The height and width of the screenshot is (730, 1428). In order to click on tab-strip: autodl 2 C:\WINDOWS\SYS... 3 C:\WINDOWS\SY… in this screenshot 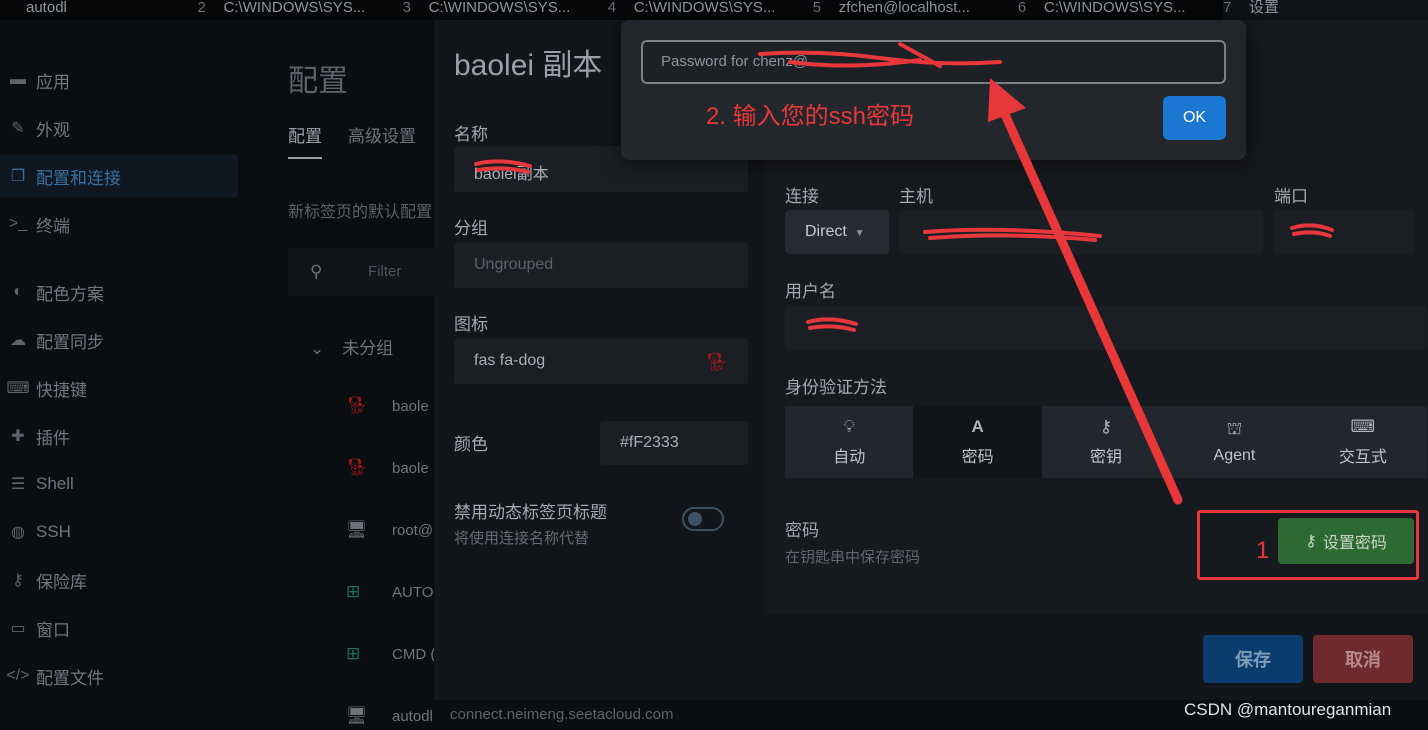, I will do `click(714, 10)`.